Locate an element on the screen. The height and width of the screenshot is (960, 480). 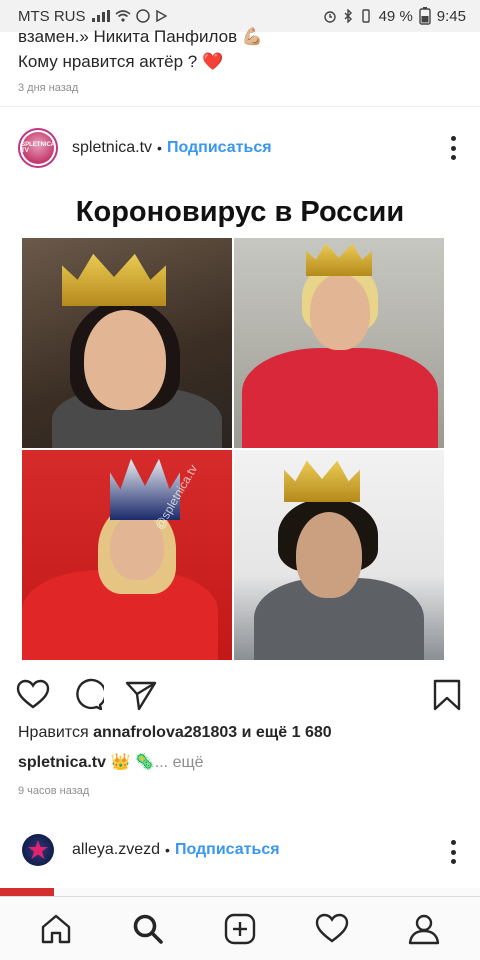
nav-add is located at coordinates (240, 929).